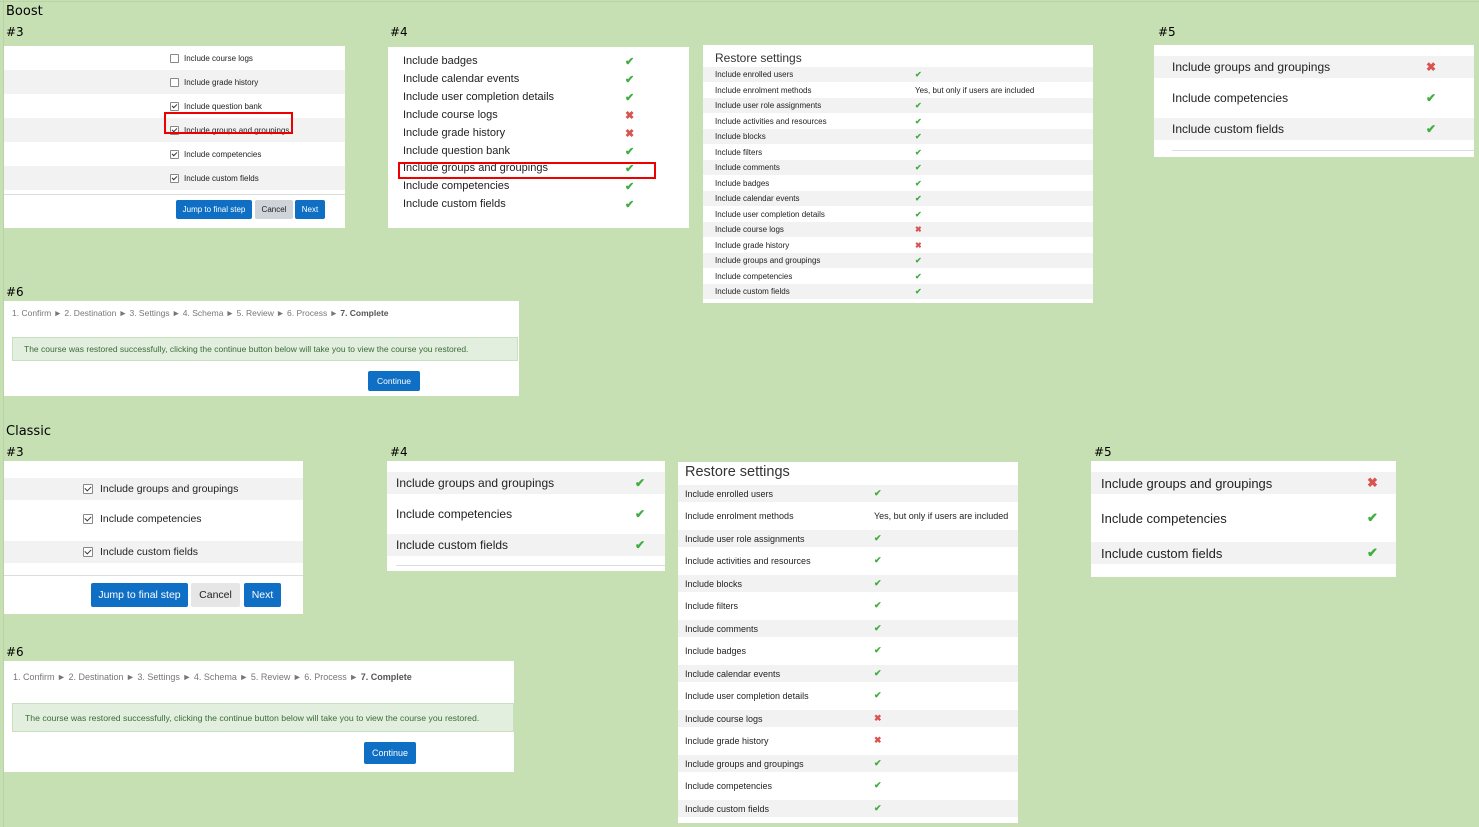 This screenshot has height=827, width=1479. I want to click on setting-row: Include activities and resources ✔, so click(848, 560).